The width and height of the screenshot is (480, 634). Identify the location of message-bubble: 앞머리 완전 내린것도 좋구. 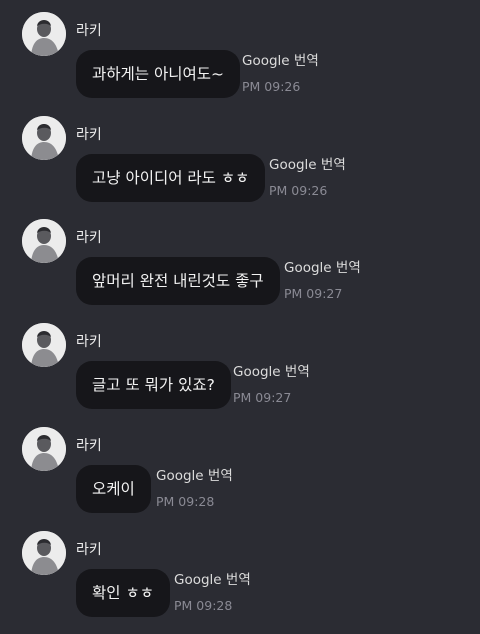
(178, 281).